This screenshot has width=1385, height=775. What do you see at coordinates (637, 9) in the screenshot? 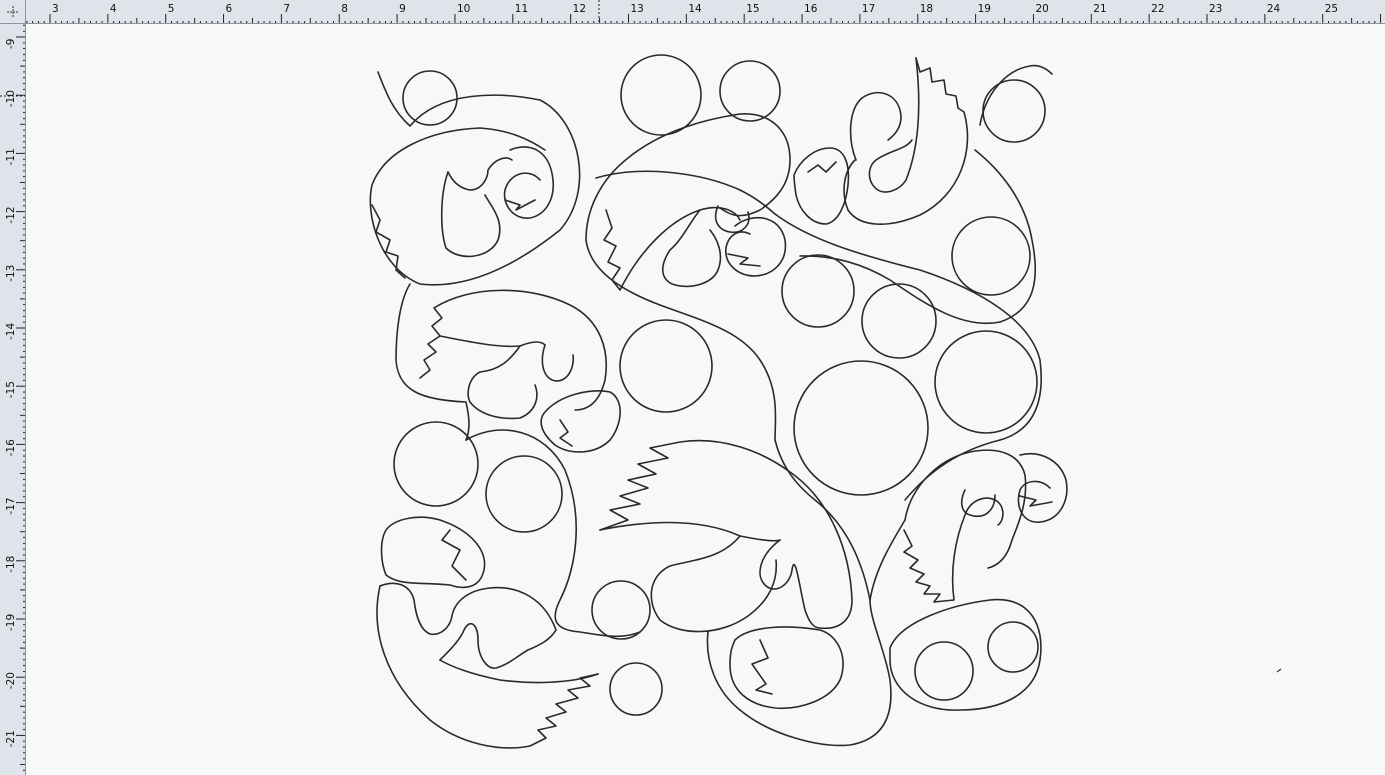
I see `ruler-label: 13` at bounding box center [637, 9].